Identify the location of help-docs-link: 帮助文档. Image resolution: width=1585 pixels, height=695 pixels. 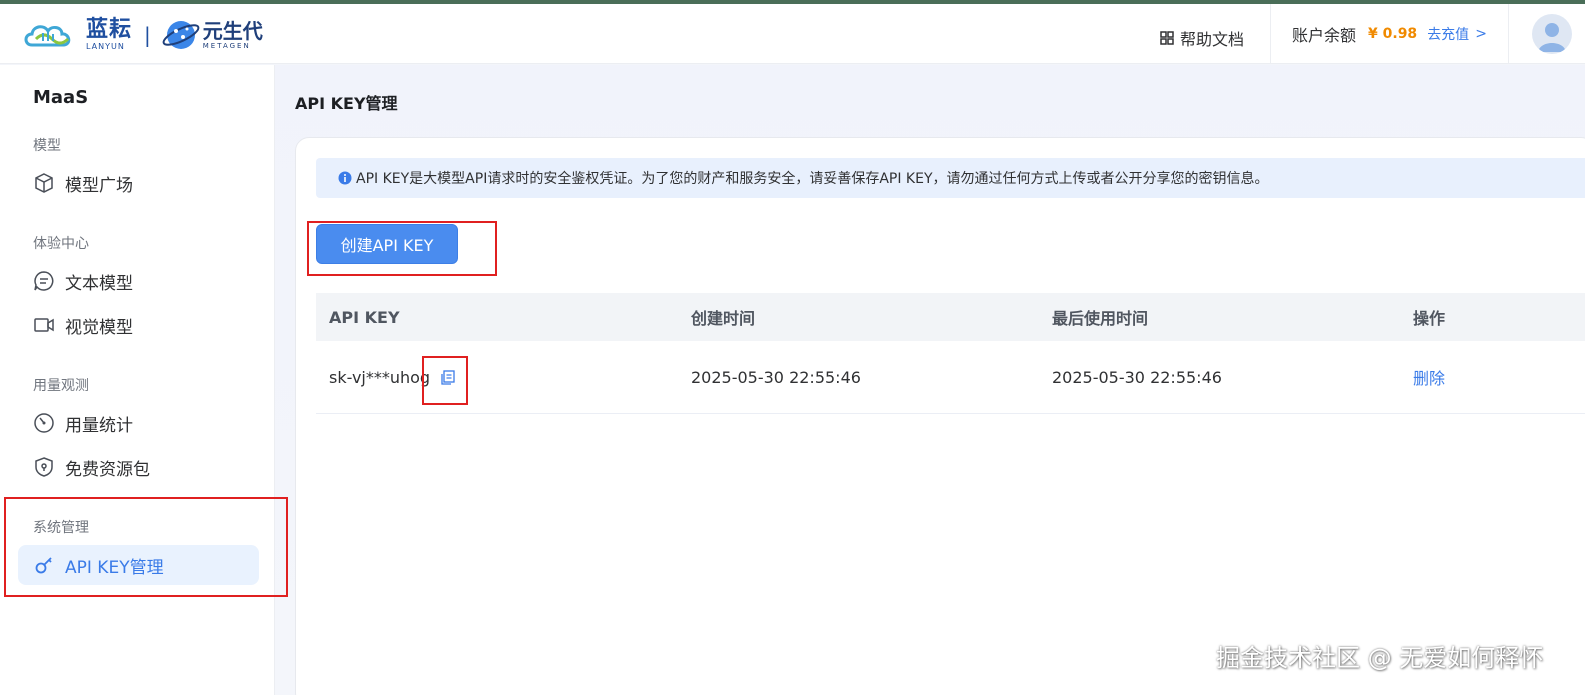
(1202, 38).